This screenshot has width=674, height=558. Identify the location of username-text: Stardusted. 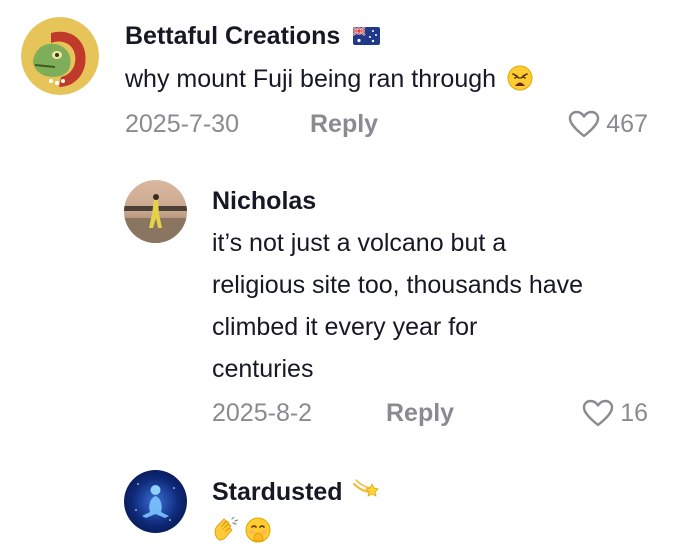
(277, 492).